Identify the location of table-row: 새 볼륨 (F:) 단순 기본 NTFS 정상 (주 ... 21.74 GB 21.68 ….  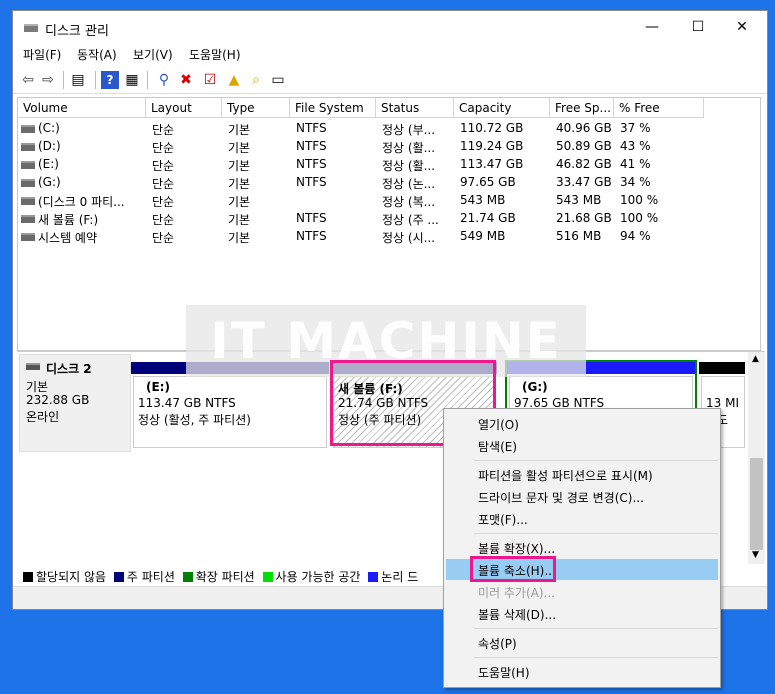
(389, 219).